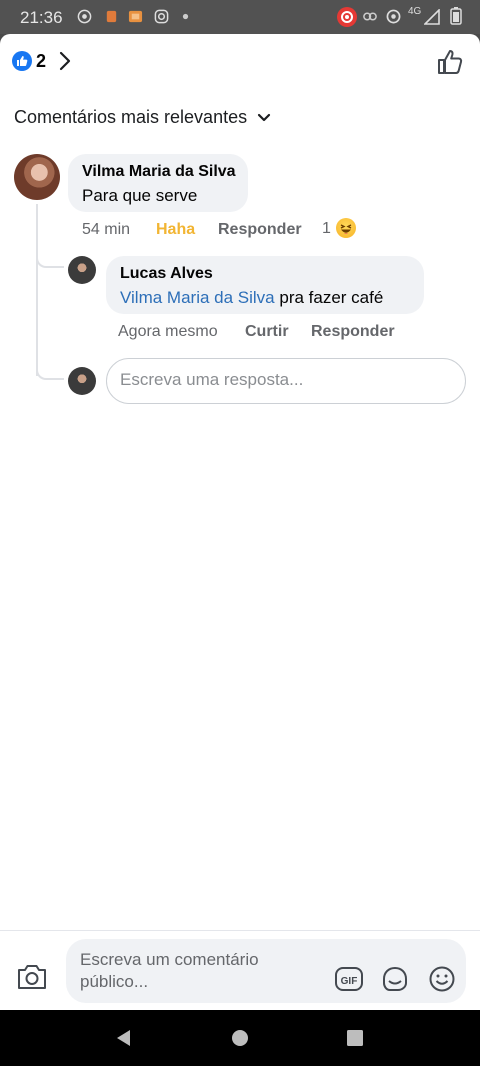  Describe the element at coordinates (349, 981) in the screenshot. I see `svg-text: GIF` at that location.